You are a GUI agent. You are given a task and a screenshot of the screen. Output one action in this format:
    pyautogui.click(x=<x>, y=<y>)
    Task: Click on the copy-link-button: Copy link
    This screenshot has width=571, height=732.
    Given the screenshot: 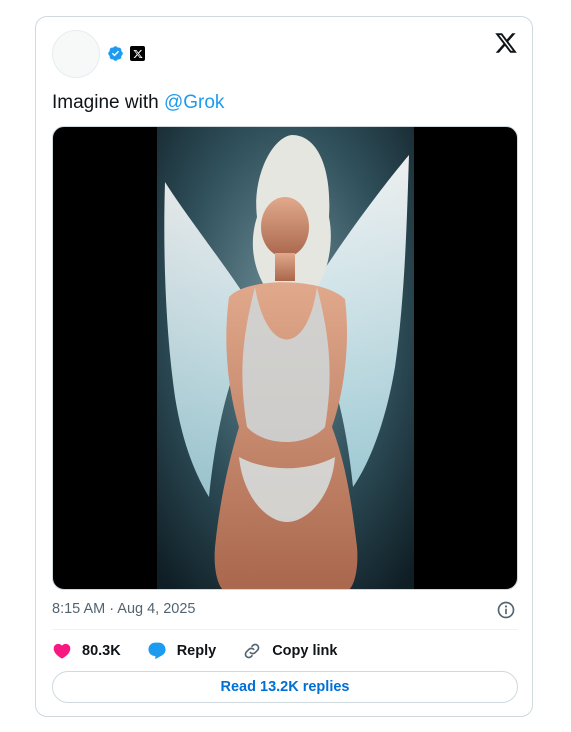 What is the action you would take?
    pyautogui.click(x=289, y=651)
    